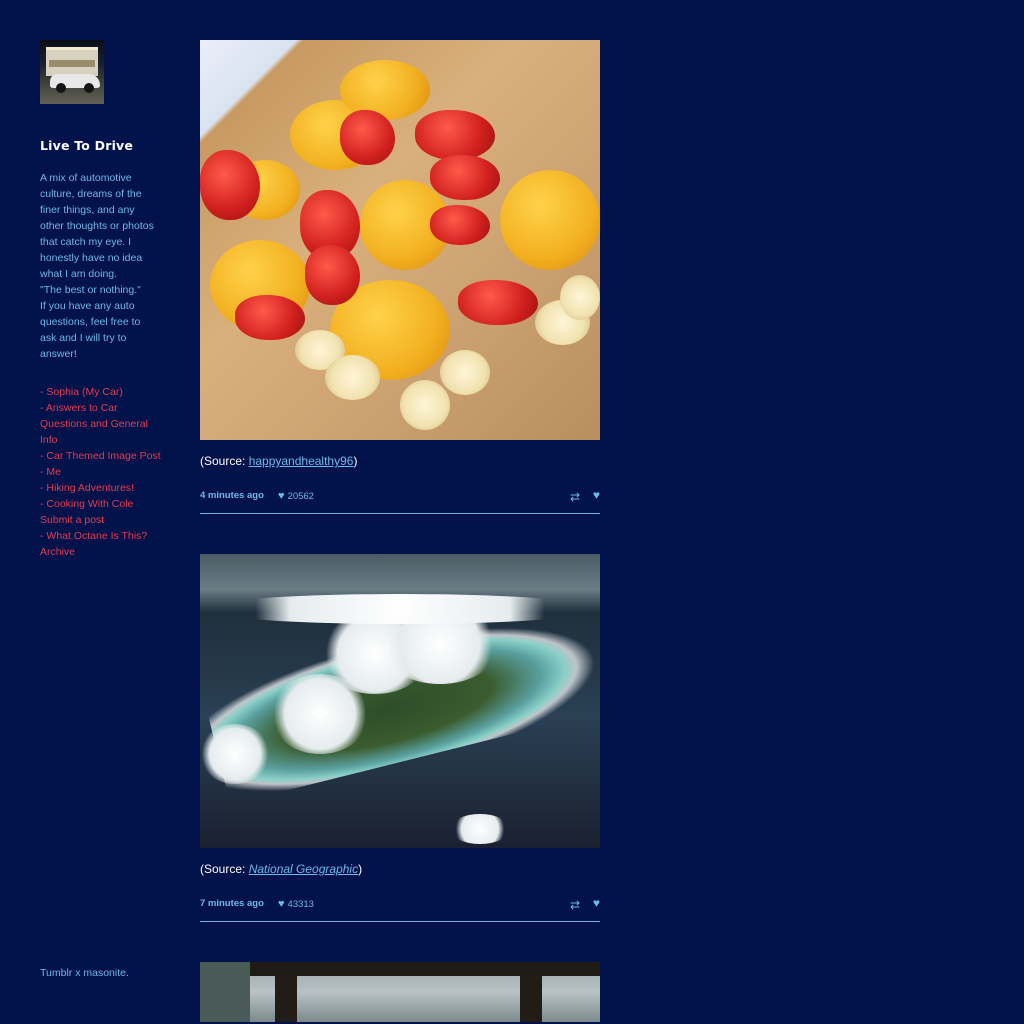  I want to click on post-caption: (Source: National Geographic), so click(281, 869).